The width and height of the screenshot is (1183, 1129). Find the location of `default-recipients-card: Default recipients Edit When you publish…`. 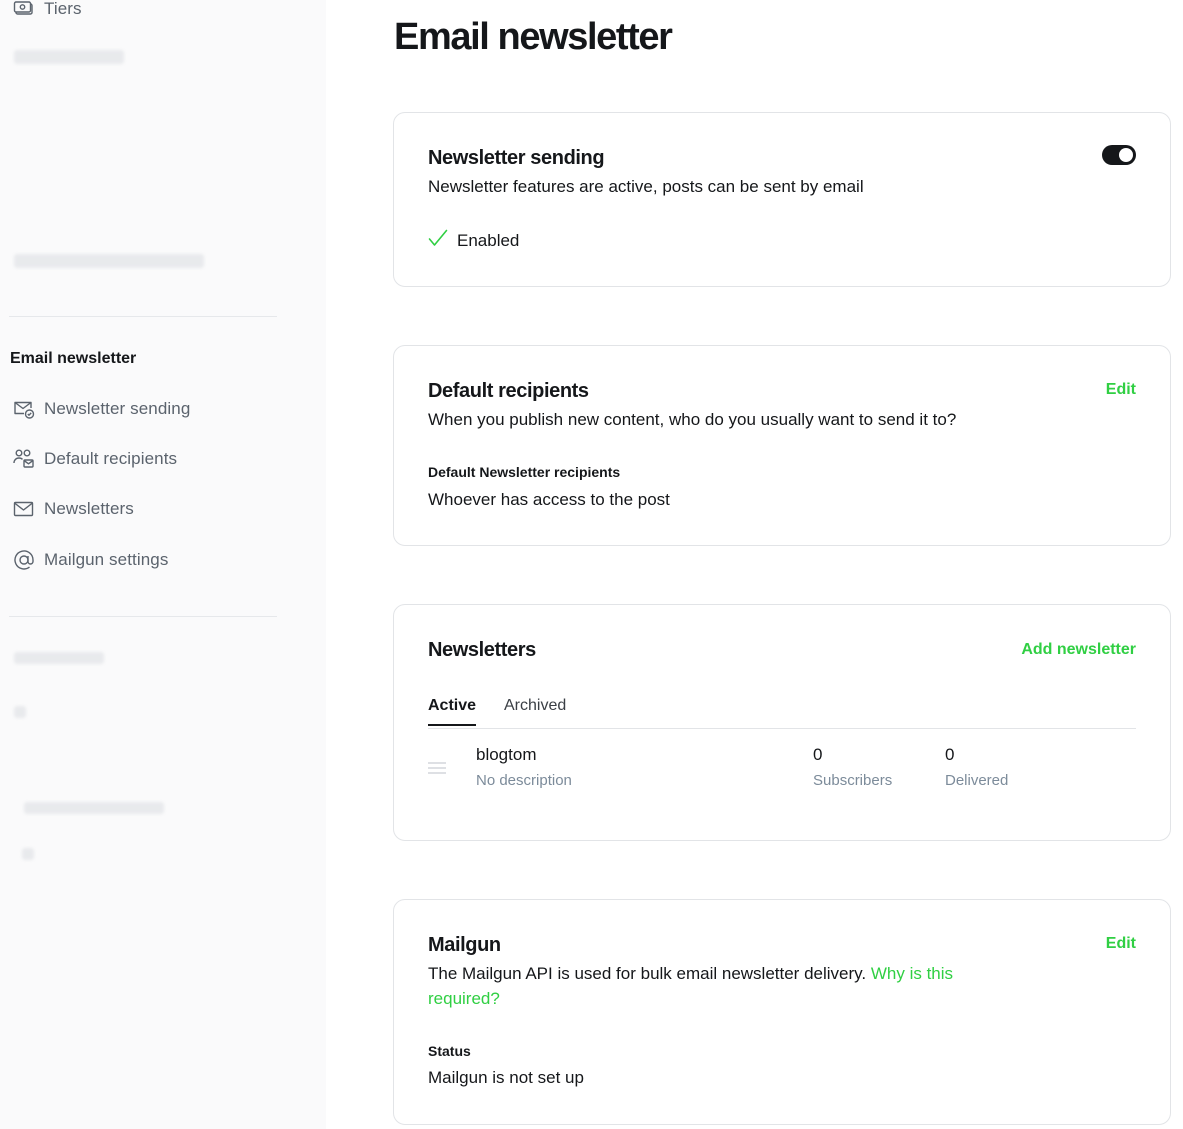

default-recipients-card: Default recipients Edit When you publish… is located at coordinates (782, 445).